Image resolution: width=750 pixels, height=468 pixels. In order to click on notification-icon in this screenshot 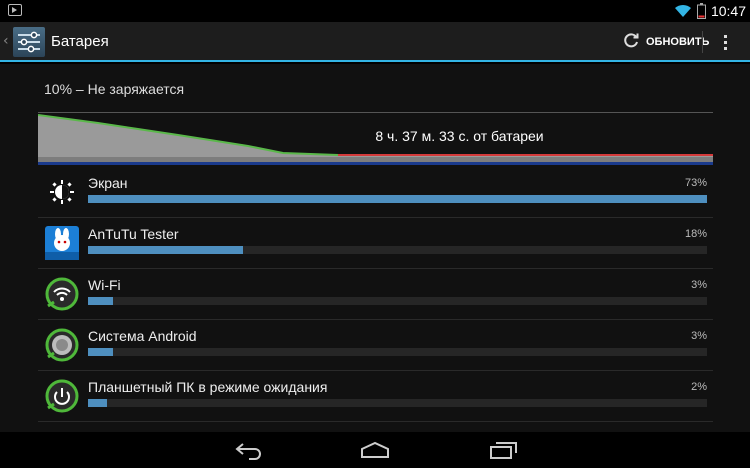, I will do `click(15, 10)`.